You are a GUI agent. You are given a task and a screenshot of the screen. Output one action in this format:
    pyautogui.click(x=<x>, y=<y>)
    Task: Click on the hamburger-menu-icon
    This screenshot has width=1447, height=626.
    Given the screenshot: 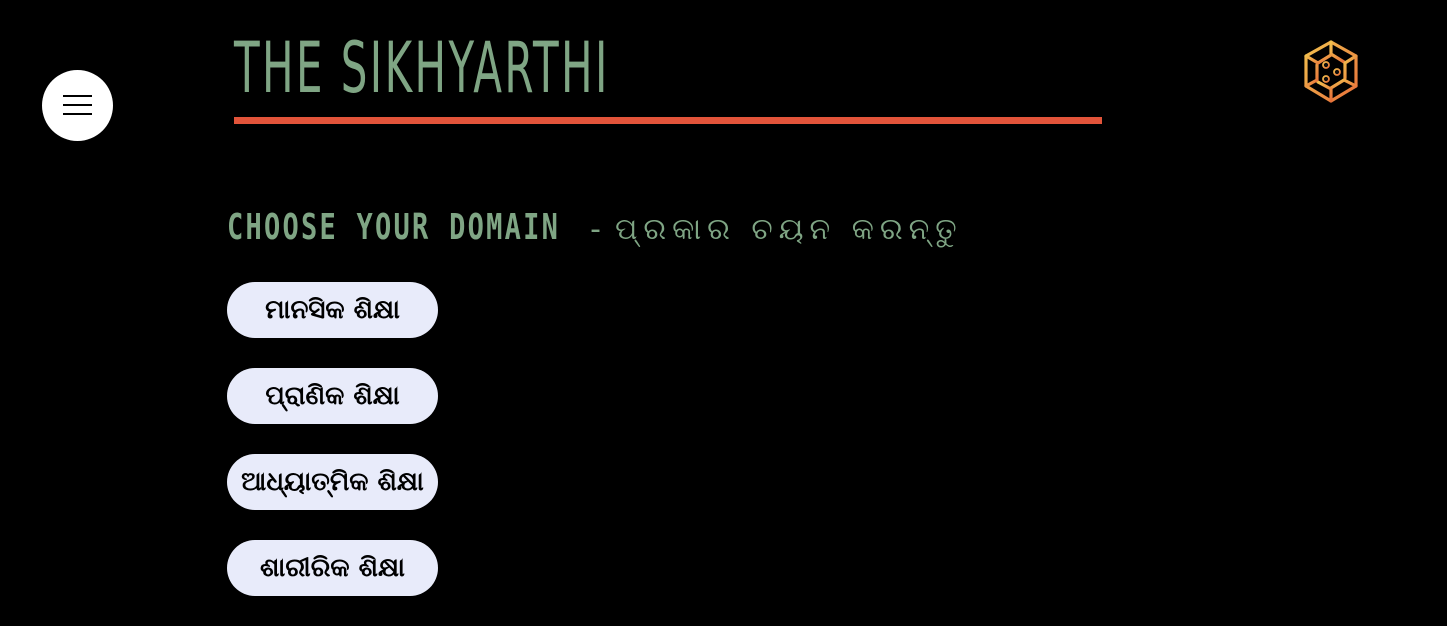 What is the action you would take?
    pyautogui.click(x=77, y=96)
    